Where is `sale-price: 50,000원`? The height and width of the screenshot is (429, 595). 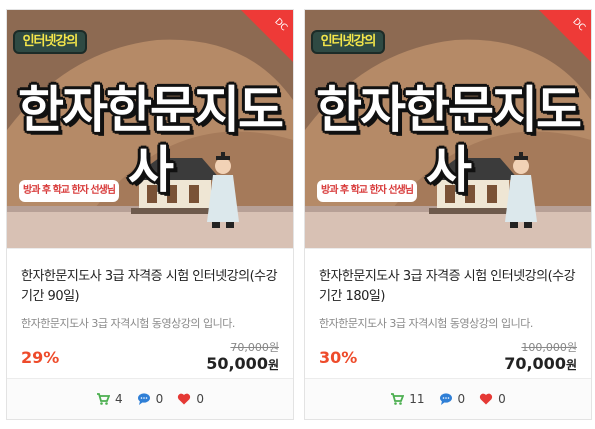 sale-price: 50,000원 is located at coordinates (242, 363).